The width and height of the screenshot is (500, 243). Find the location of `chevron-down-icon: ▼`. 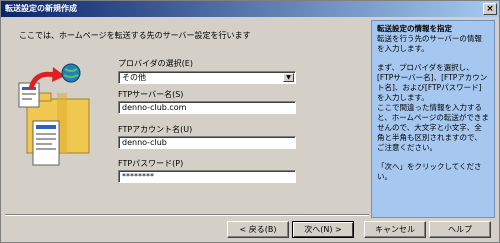

chevron-down-icon: ▼ is located at coordinates (288, 77).